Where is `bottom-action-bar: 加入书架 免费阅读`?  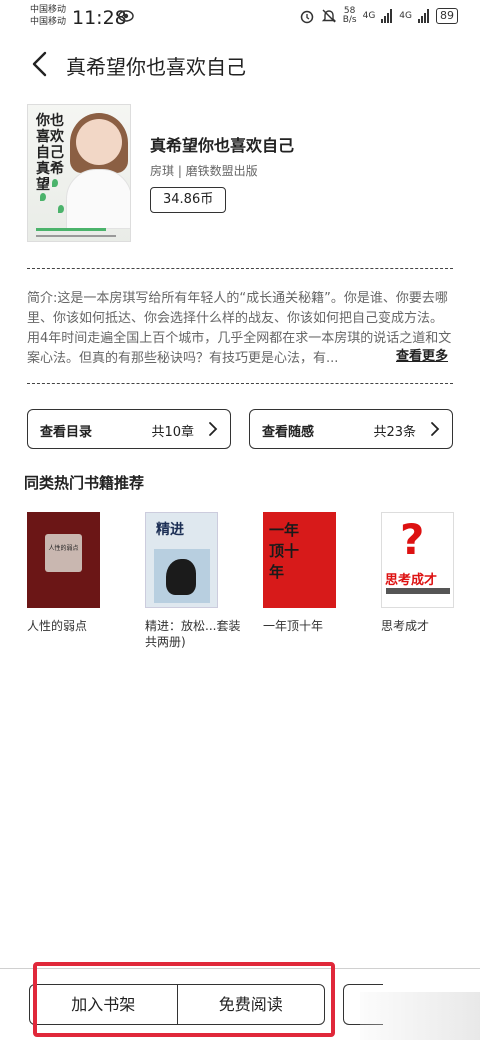 bottom-action-bar: 加入书架 免费阅读 is located at coordinates (177, 1004).